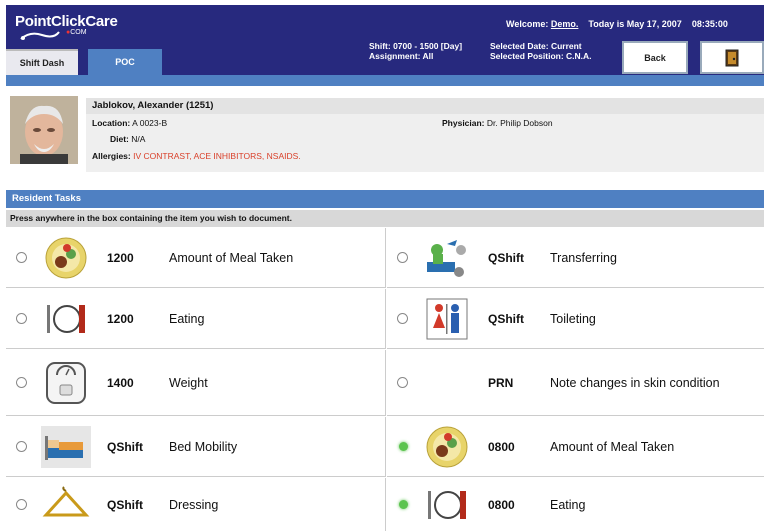 This screenshot has width=764, height=531. I want to click on task-cell: 1200 Amount of Meal Taken, so click(196, 258).